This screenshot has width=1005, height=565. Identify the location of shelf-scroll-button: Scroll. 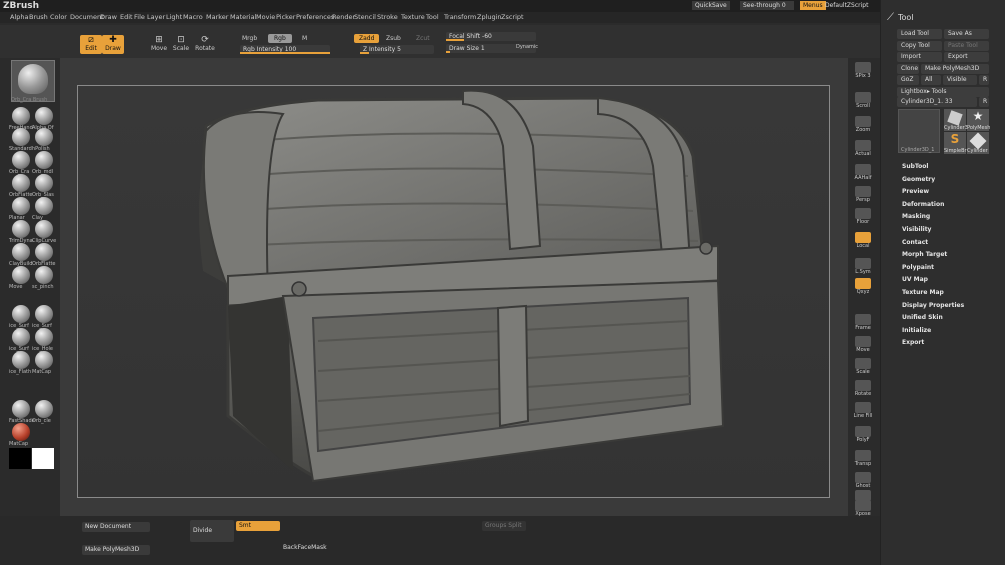
(863, 102).